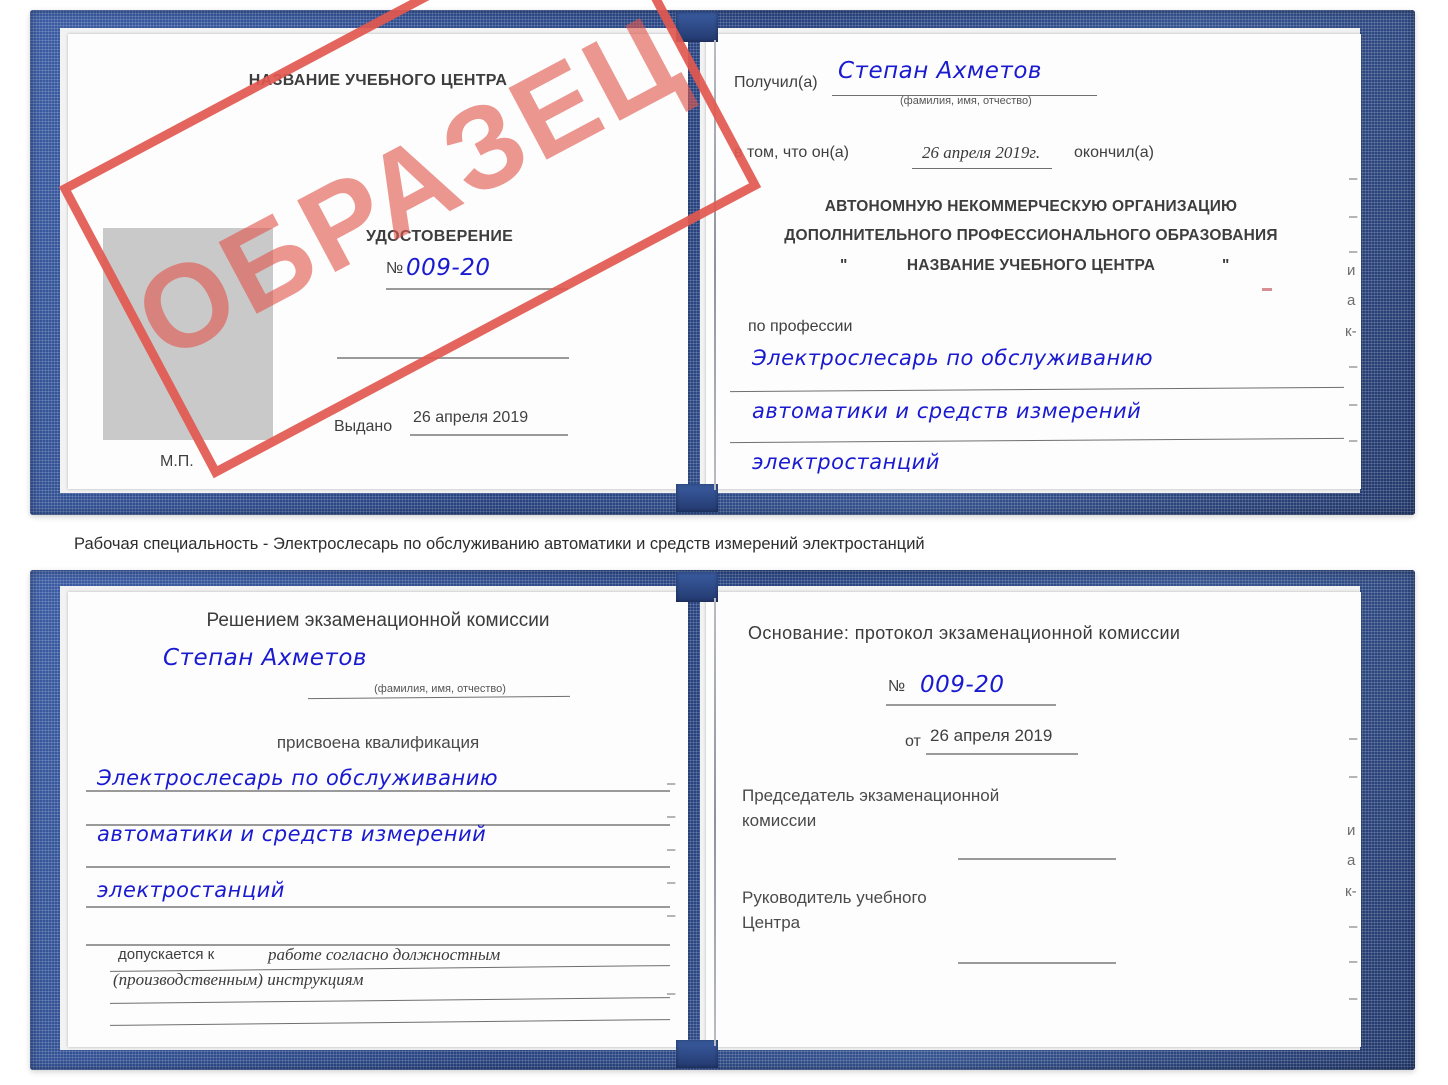 The height and width of the screenshot is (1085, 1448). I want to click on edge-mark-7: –, so click(1353, 404).